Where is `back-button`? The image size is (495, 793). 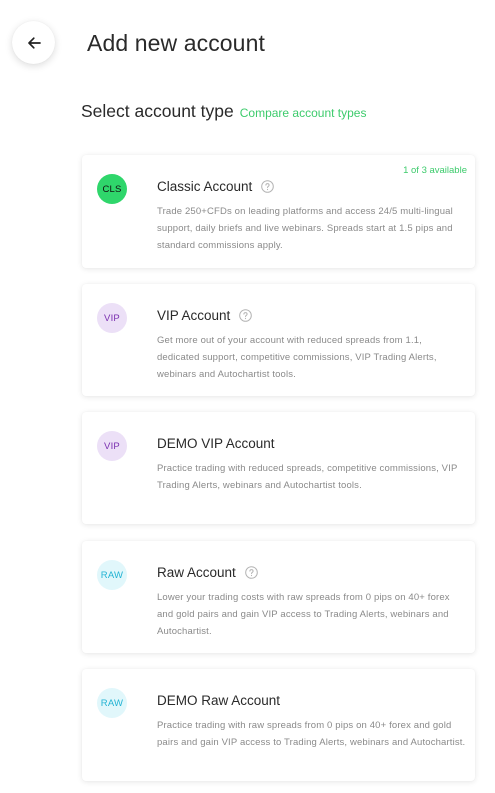 back-button is located at coordinates (33, 42).